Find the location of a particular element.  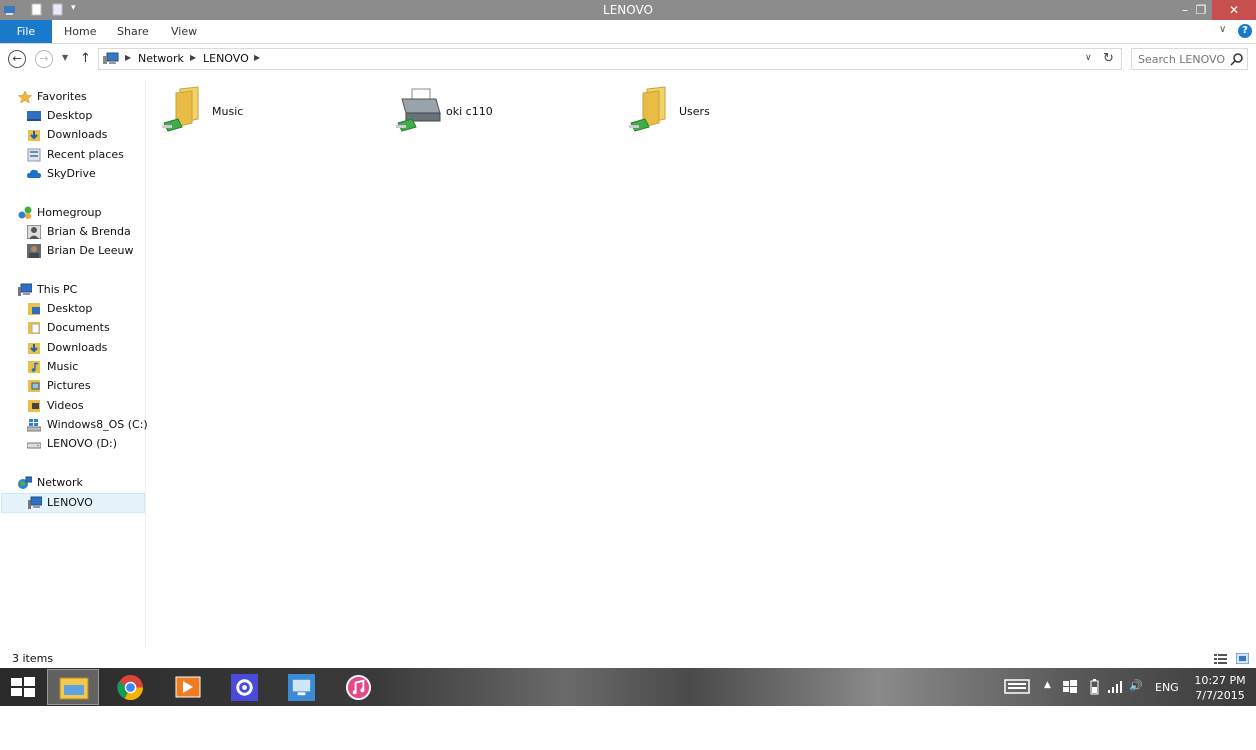

address-row: ← → ▼ ↑ ▶ Network ▶ LENOVO ▶ ∨ ↻ is located at coordinates (628, 60).